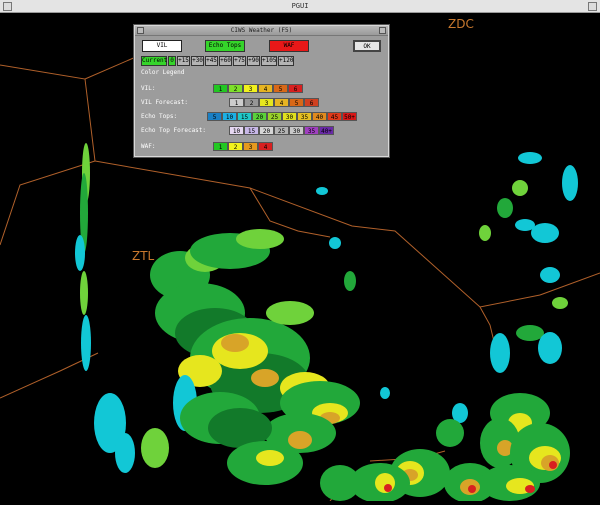 The width and height of the screenshot is (600, 505). Describe the element at coordinates (148, 88) in the screenshot. I see `legend-label: VIL:` at that location.